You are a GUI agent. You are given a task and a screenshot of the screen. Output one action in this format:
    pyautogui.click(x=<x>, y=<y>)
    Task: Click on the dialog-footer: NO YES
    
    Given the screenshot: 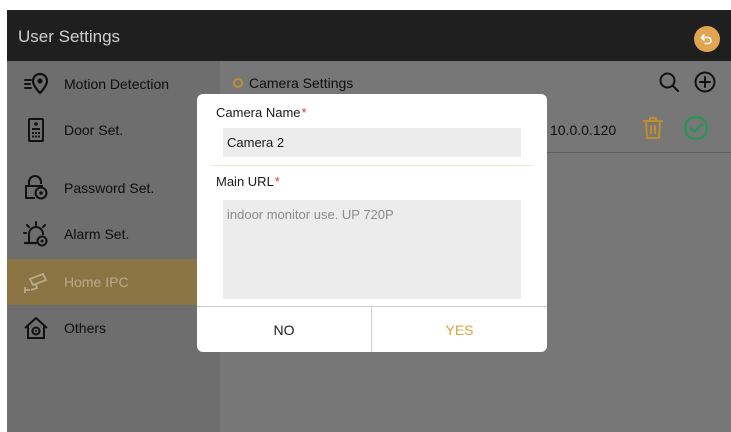 What is the action you would take?
    pyautogui.click(x=372, y=329)
    